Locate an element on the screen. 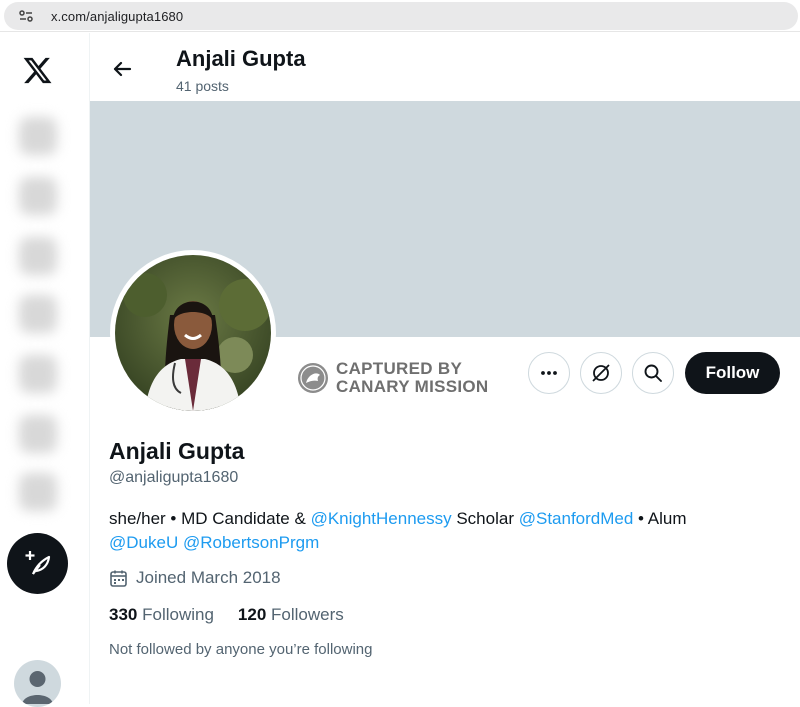 The image size is (800, 707). grok-icon is located at coordinates (601, 373).